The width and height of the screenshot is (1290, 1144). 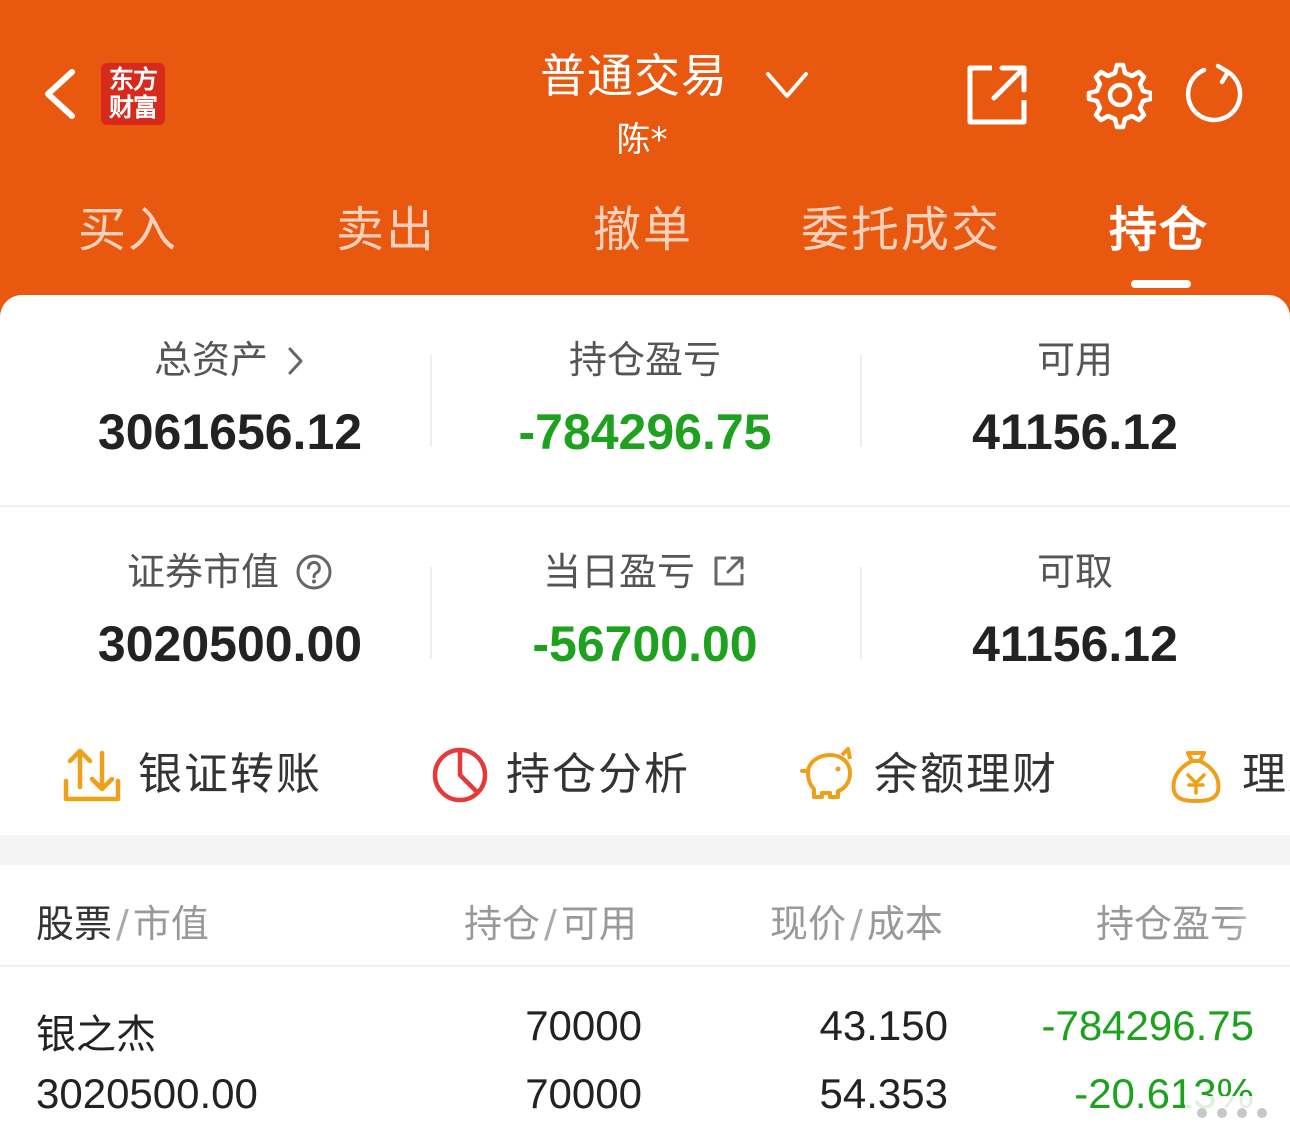 I want to click on total-assets-label: 总资产, so click(x=230, y=360).